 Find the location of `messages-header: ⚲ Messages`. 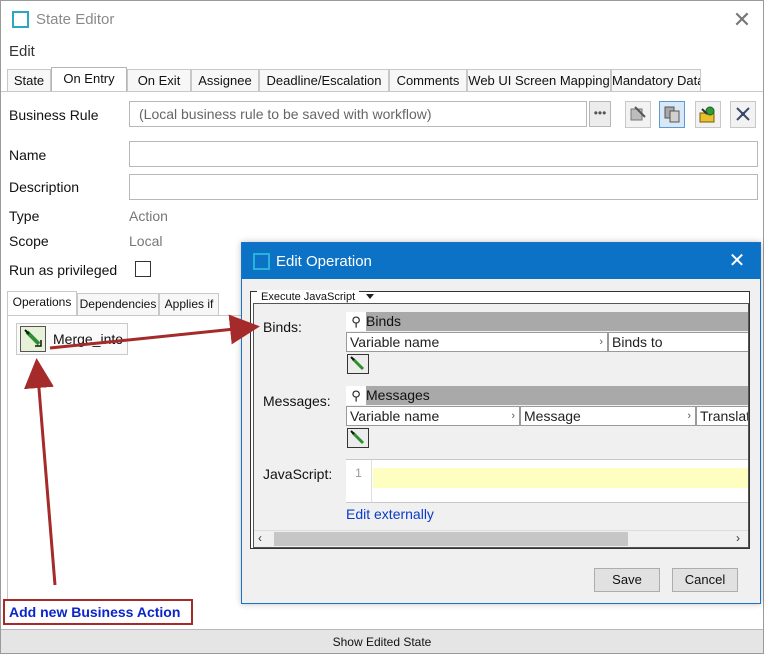

messages-header: ⚲ Messages is located at coordinates (547, 395).